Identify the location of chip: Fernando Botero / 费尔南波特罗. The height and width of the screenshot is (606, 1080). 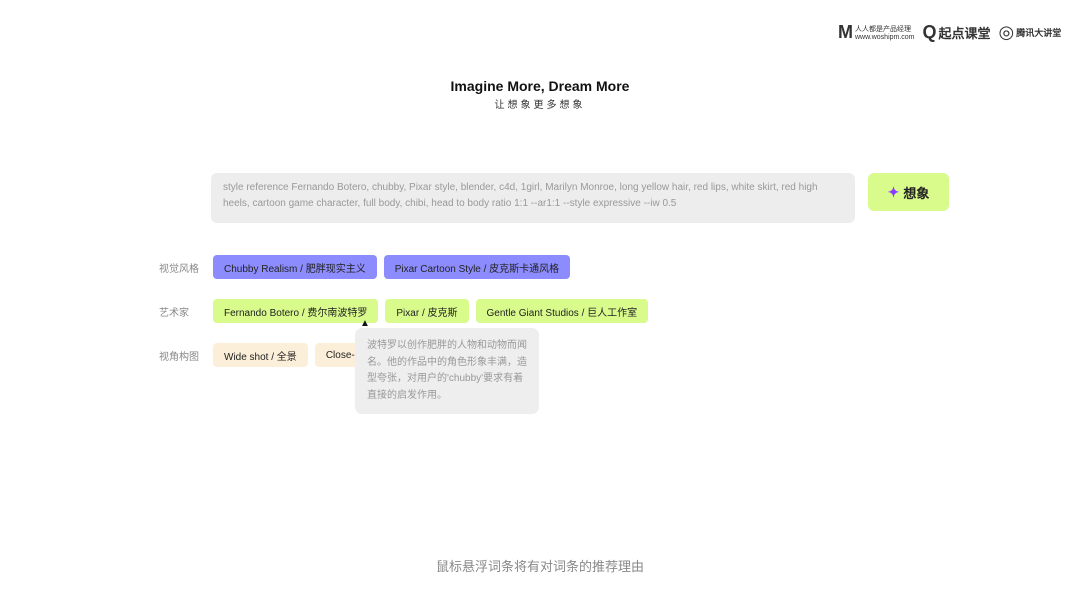
(296, 311).